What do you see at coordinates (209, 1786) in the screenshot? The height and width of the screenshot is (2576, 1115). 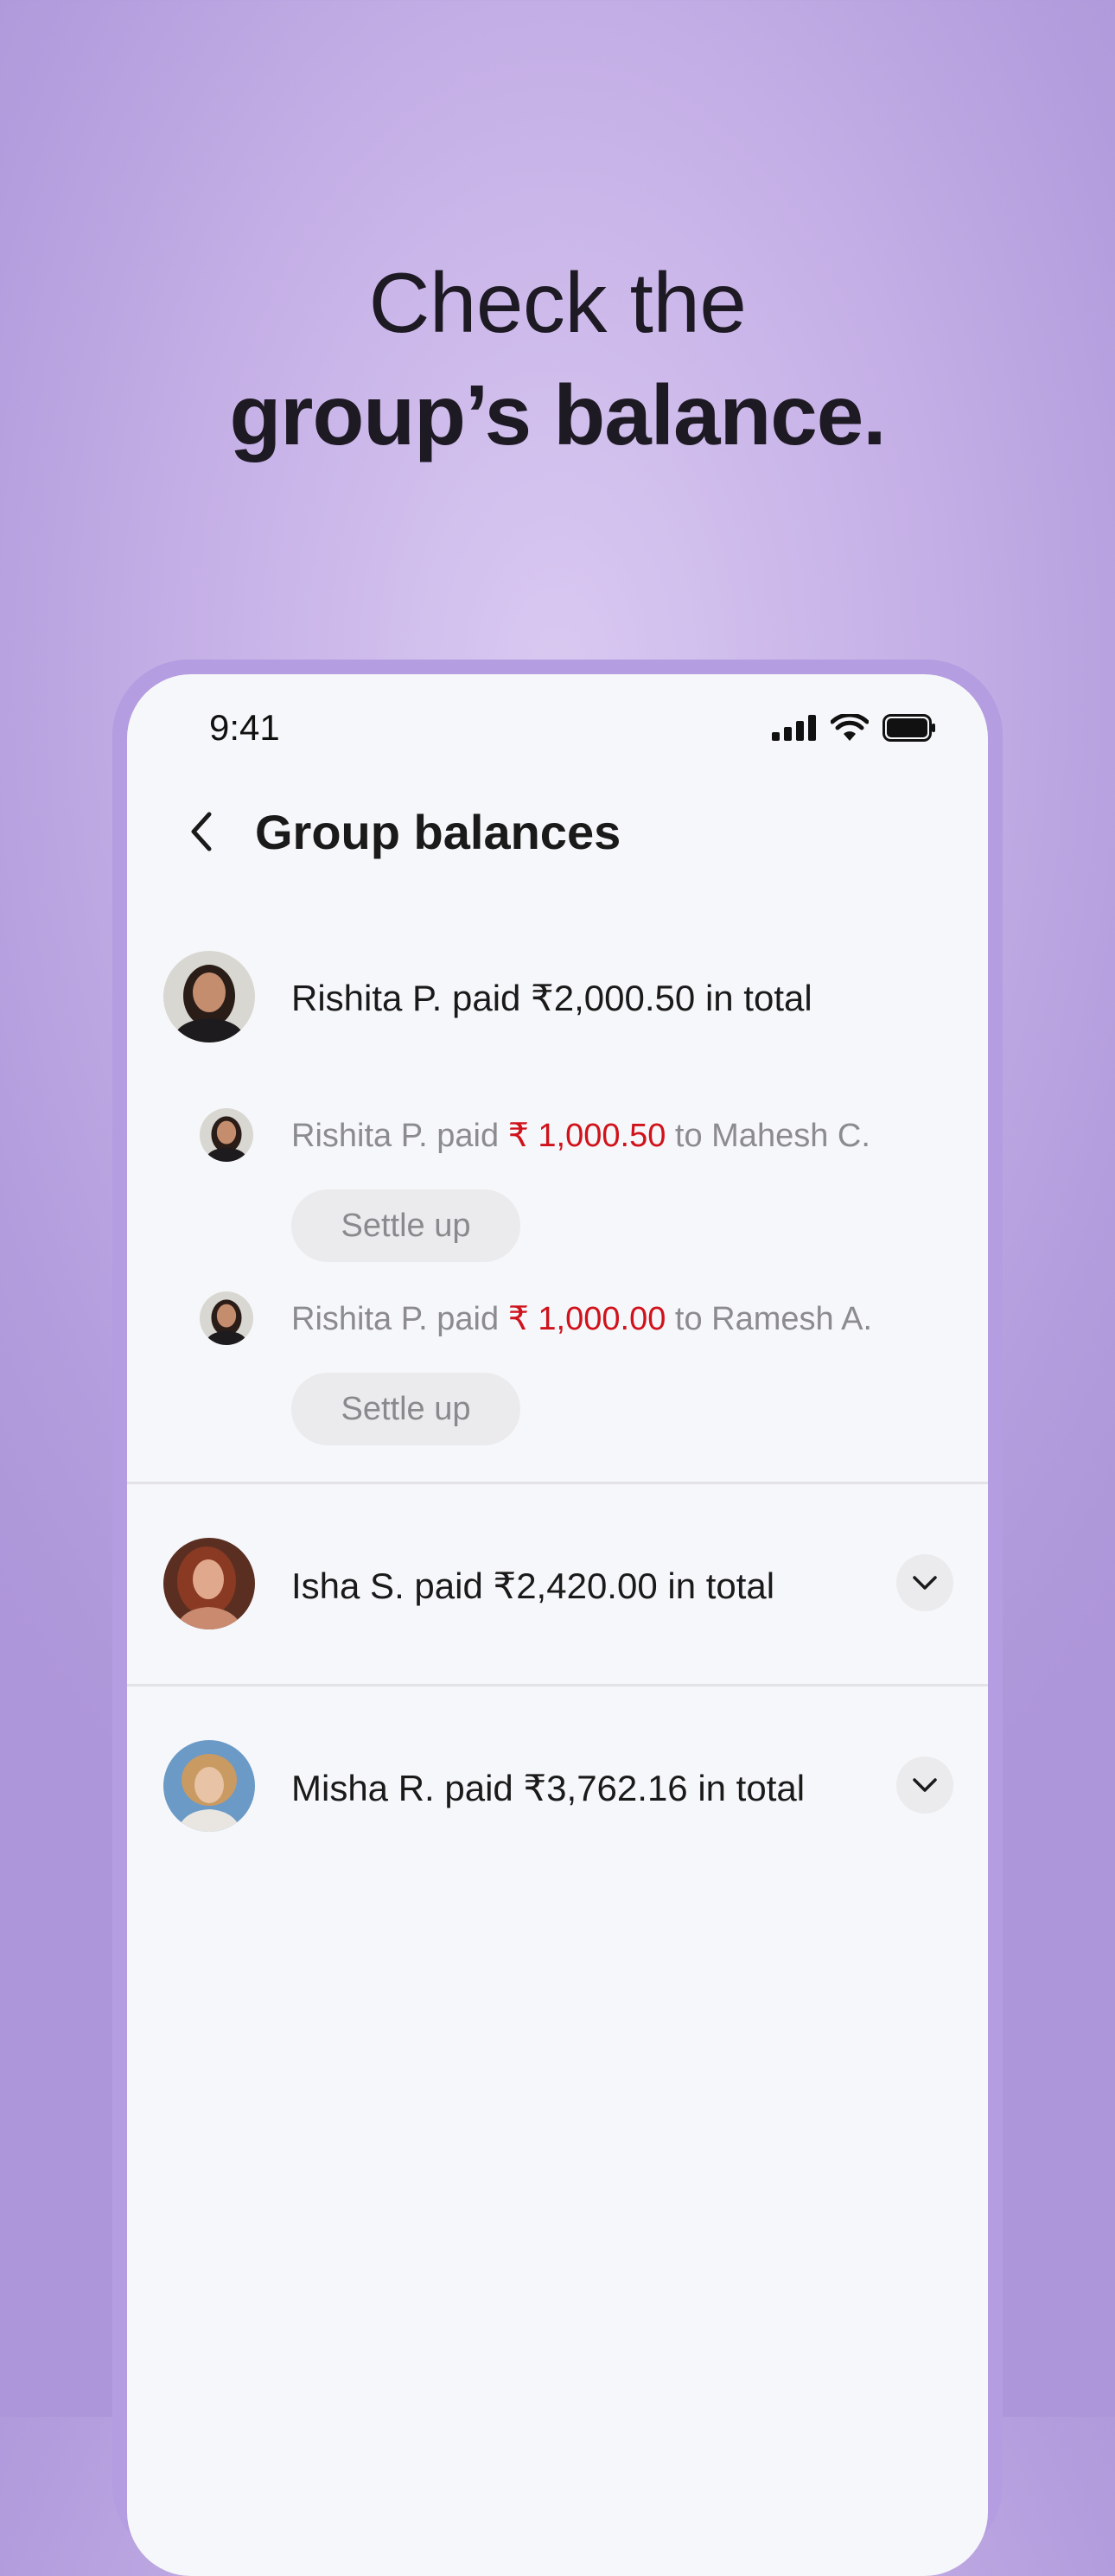 I see `avatar-misha` at bounding box center [209, 1786].